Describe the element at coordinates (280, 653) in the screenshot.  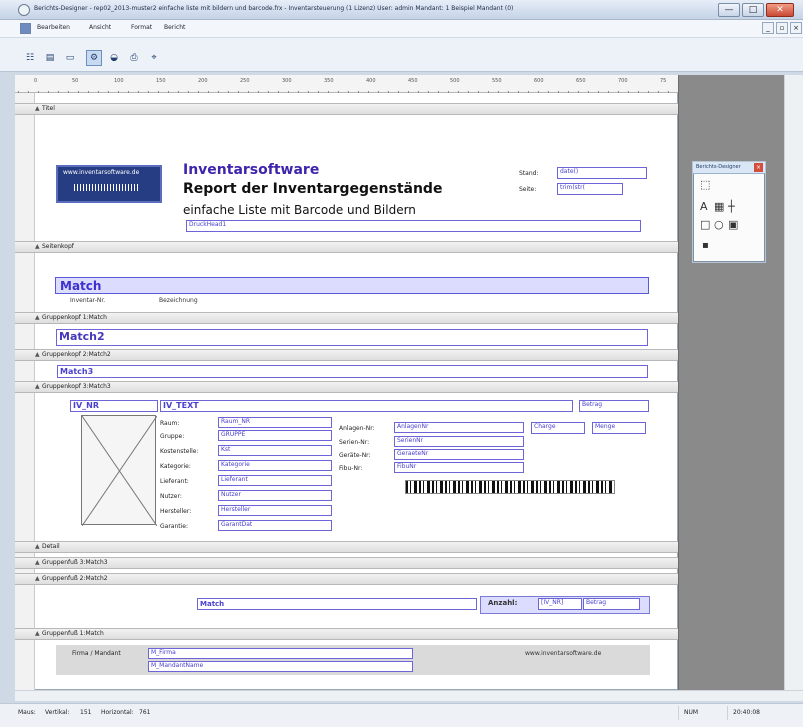
I see `firma-field: M_Firma` at that location.